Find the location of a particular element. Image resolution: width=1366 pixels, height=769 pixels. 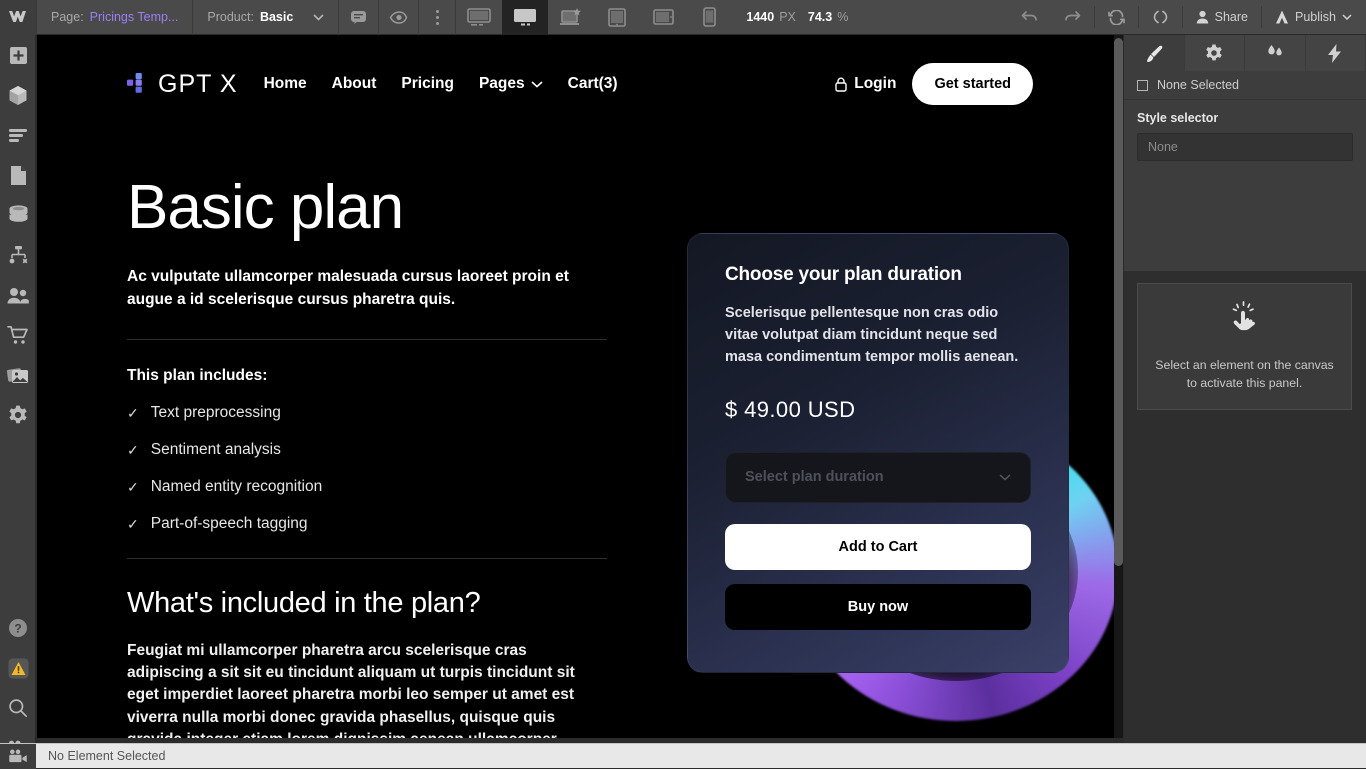

sidebar-item-search is located at coordinates (18, 708).